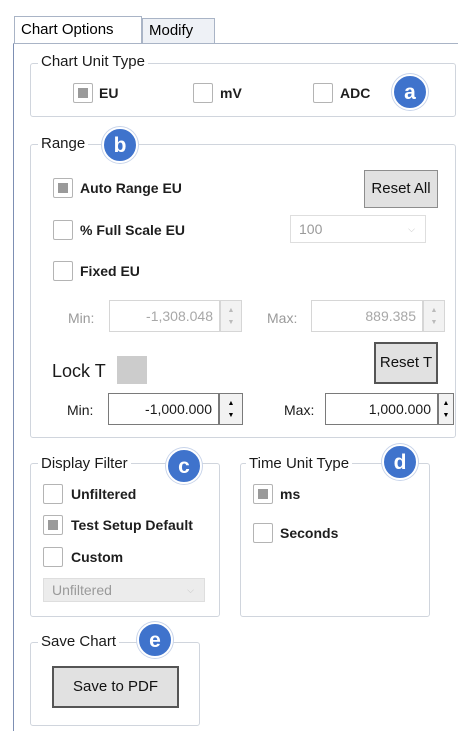 This screenshot has width=458, height=731. What do you see at coordinates (203, 93) in the screenshot?
I see `mv-checkbox` at bounding box center [203, 93].